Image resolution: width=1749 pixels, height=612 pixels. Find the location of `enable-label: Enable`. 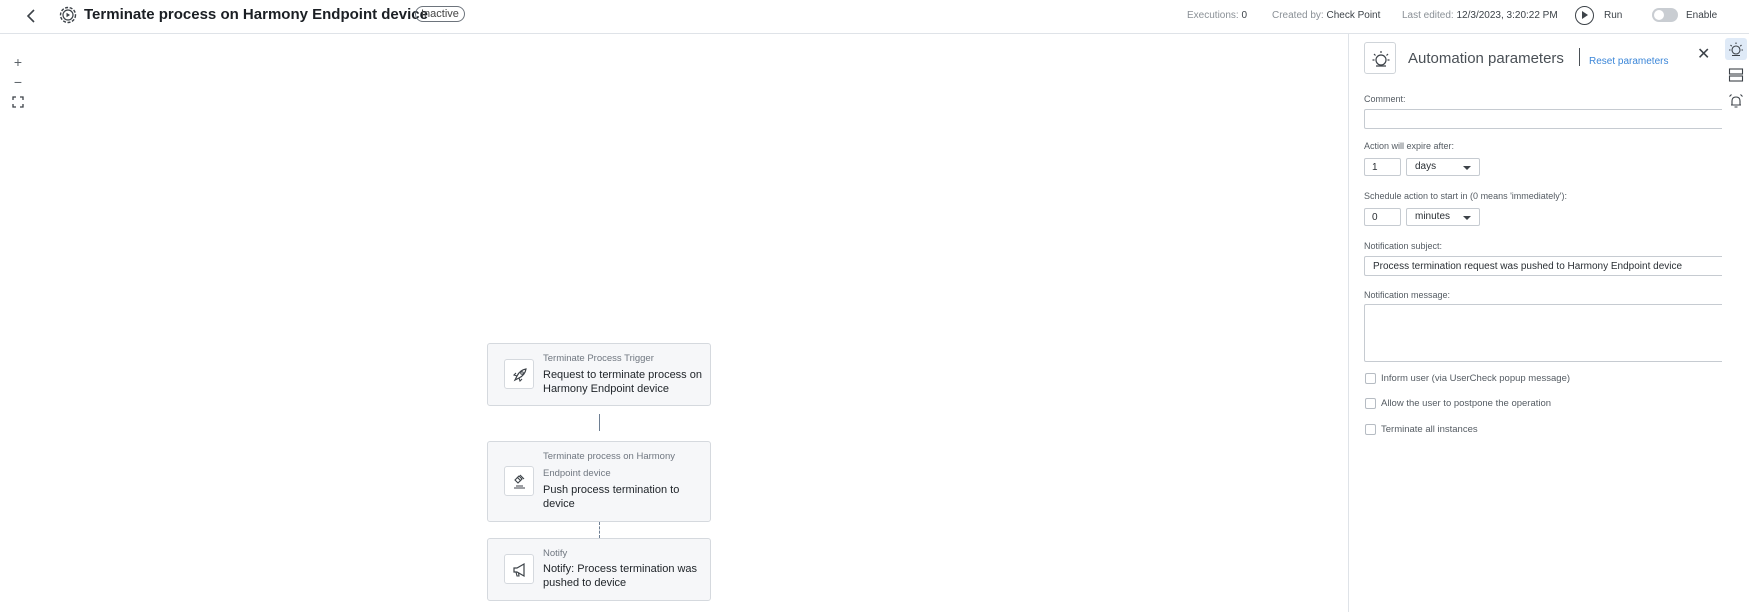

enable-label: Enable is located at coordinates (1702, 15).